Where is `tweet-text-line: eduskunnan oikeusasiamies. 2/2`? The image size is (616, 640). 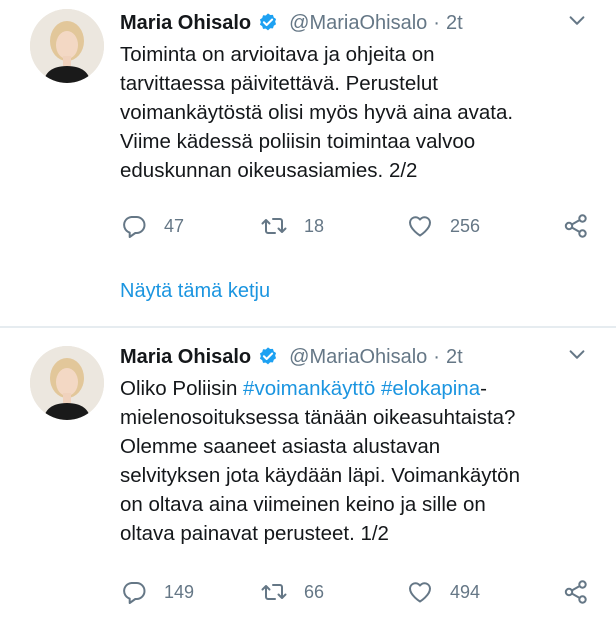 tweet-text-line: eduskunnan oikeusasiamies. 2/2 is located at coordinates (269, 170).